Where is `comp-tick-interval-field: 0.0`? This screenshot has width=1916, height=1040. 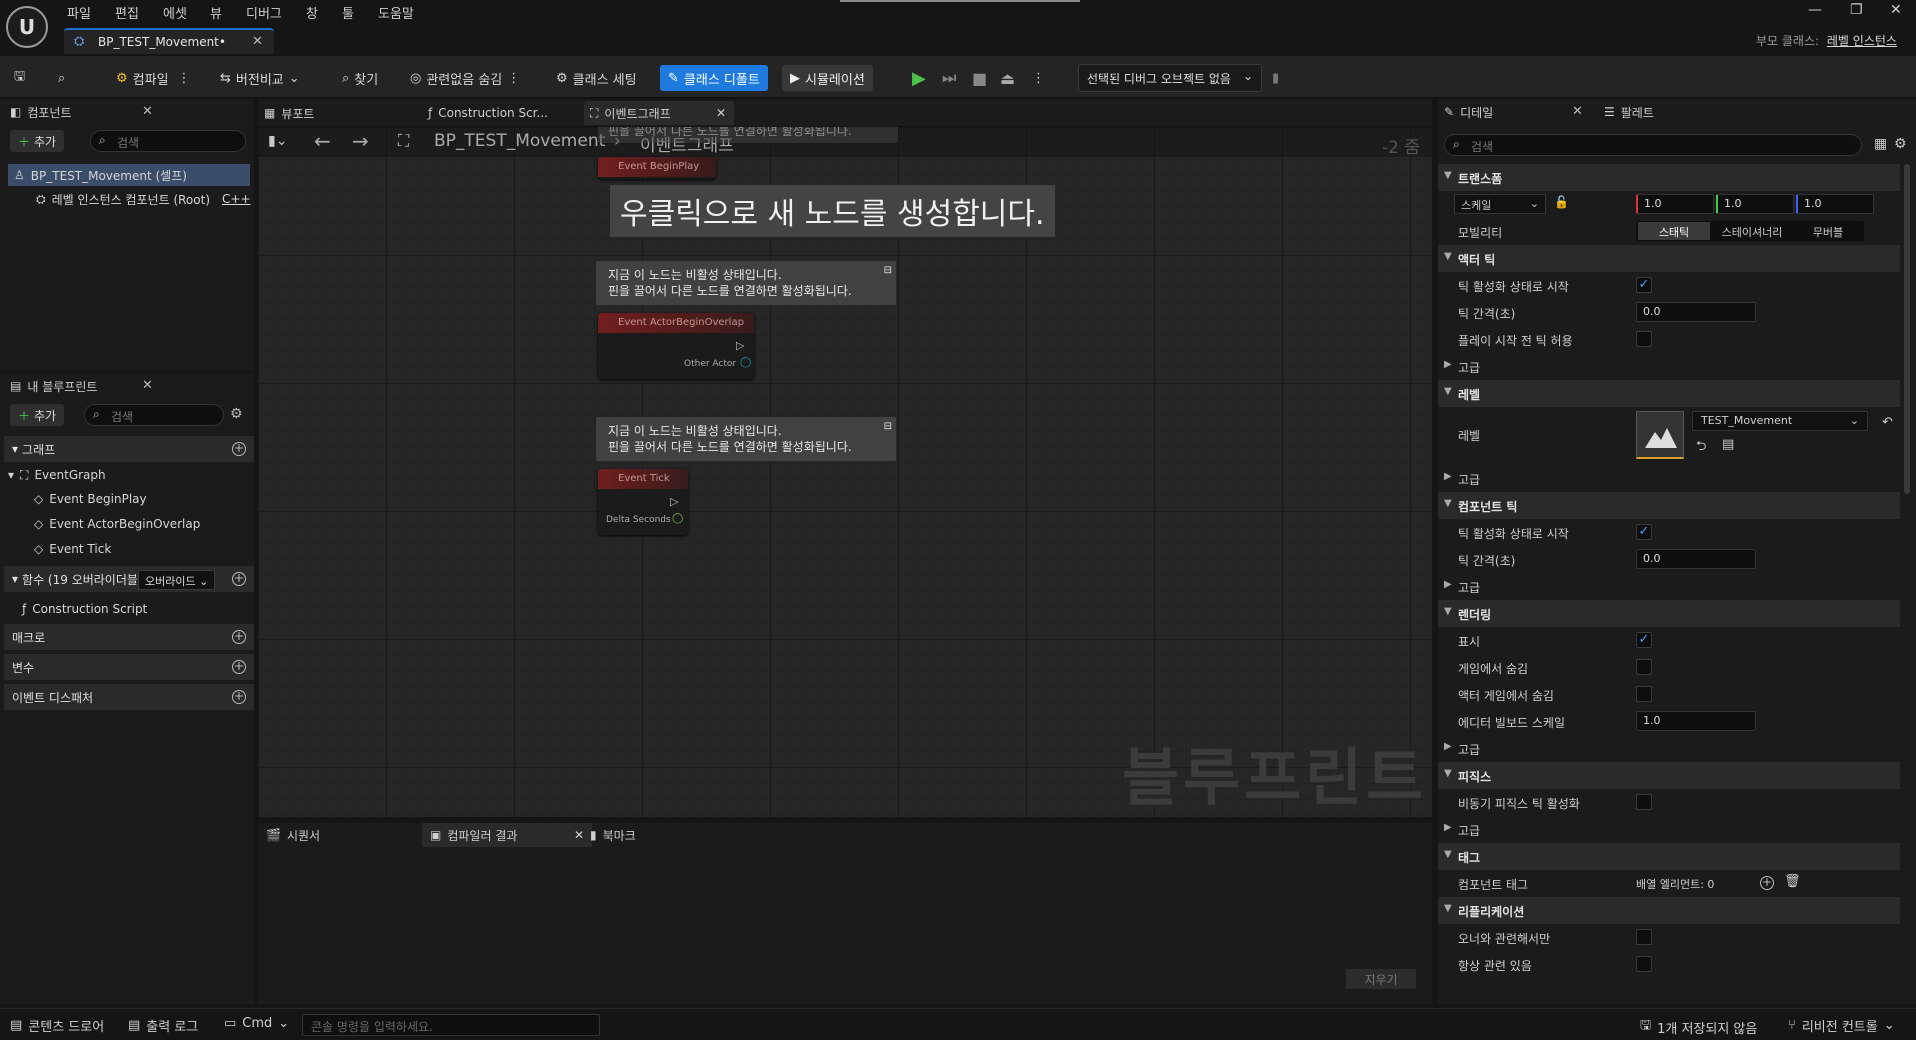
comp-tick-interval-field: 0.0 is located at coordinates (1696, 559).